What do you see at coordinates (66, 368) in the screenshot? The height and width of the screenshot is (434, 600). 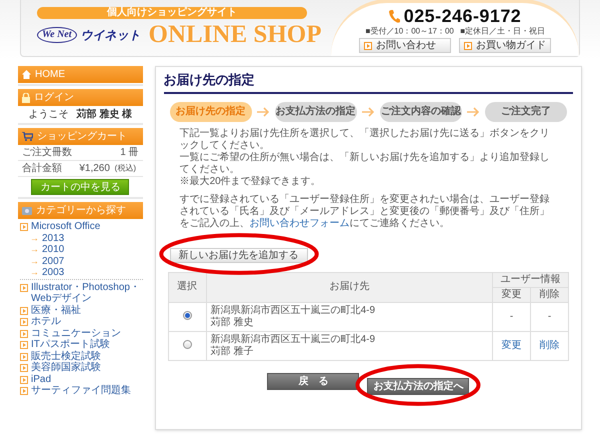 I see `category-link: 美容師国家試験` at bounding box center [66, 368].